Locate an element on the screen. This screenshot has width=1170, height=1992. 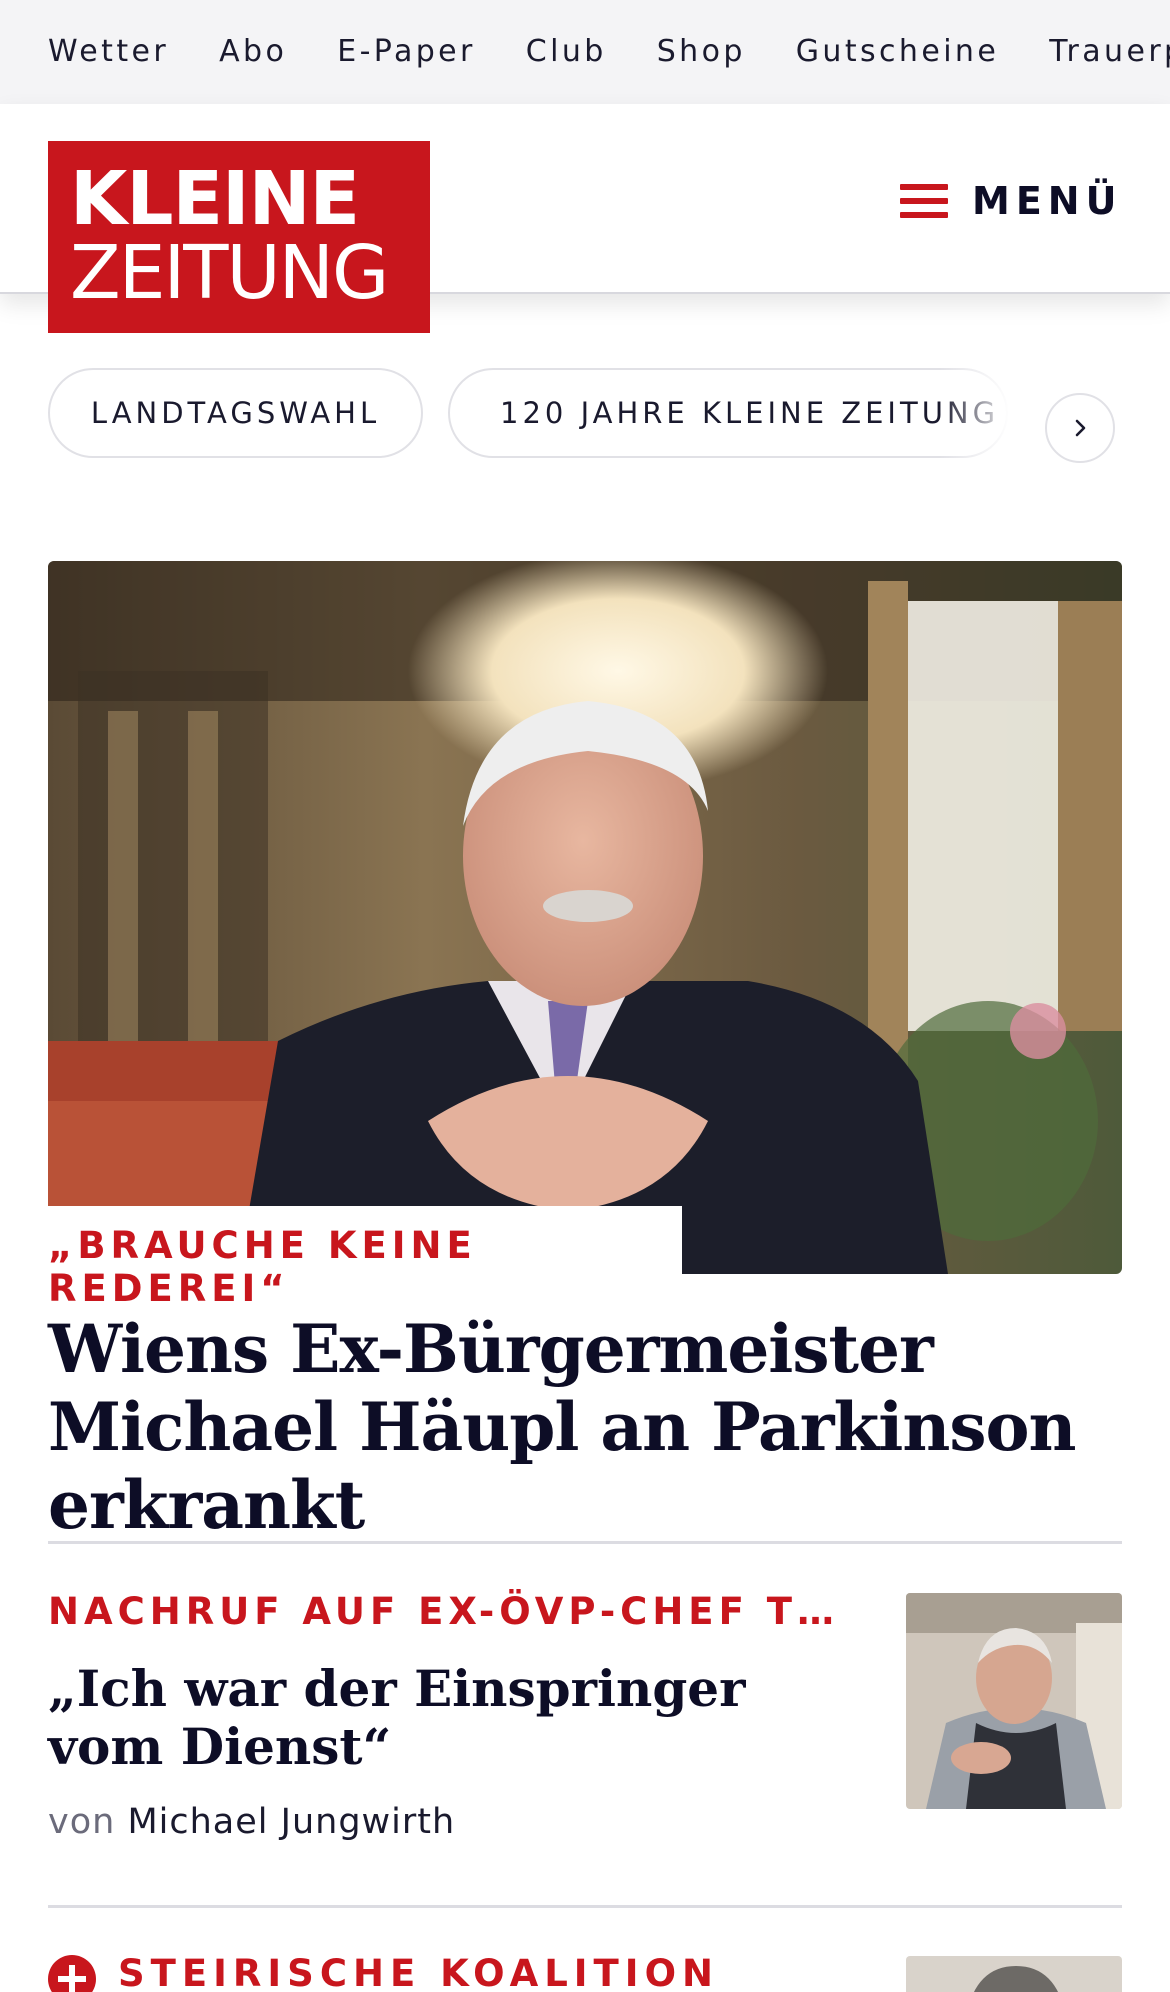
topic-pill-120-jahre: 120 JAHRE KLEINE ZEITUNG is located at coordinates (728, 413).